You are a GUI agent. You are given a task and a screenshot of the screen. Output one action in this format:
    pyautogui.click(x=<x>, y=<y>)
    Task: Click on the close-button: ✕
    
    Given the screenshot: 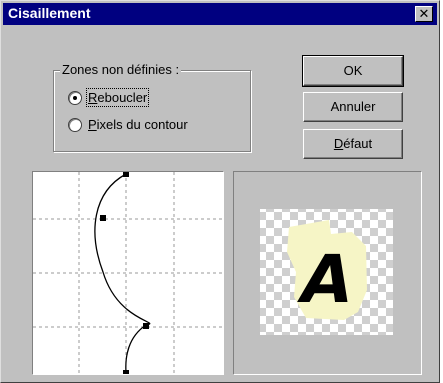 What is the action you would take?
    pyautogui.click(x=424, y=14)
    